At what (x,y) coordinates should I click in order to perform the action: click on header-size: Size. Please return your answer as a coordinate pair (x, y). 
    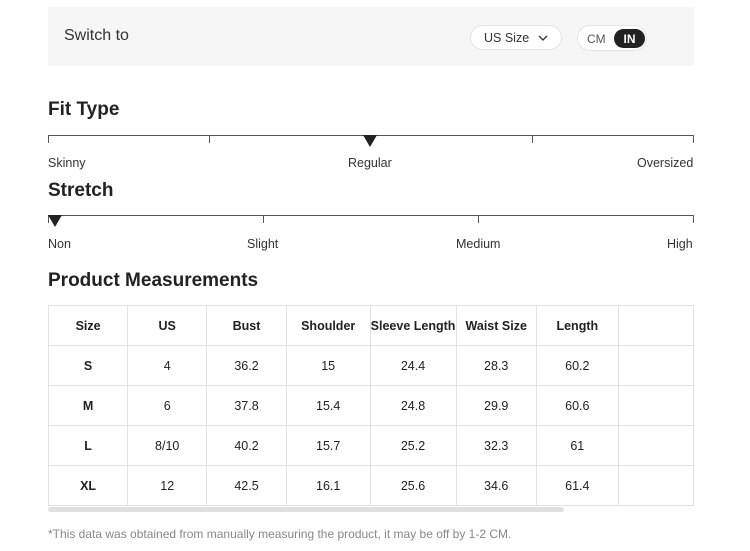
    Looking at the image, I should click on (88, 325).